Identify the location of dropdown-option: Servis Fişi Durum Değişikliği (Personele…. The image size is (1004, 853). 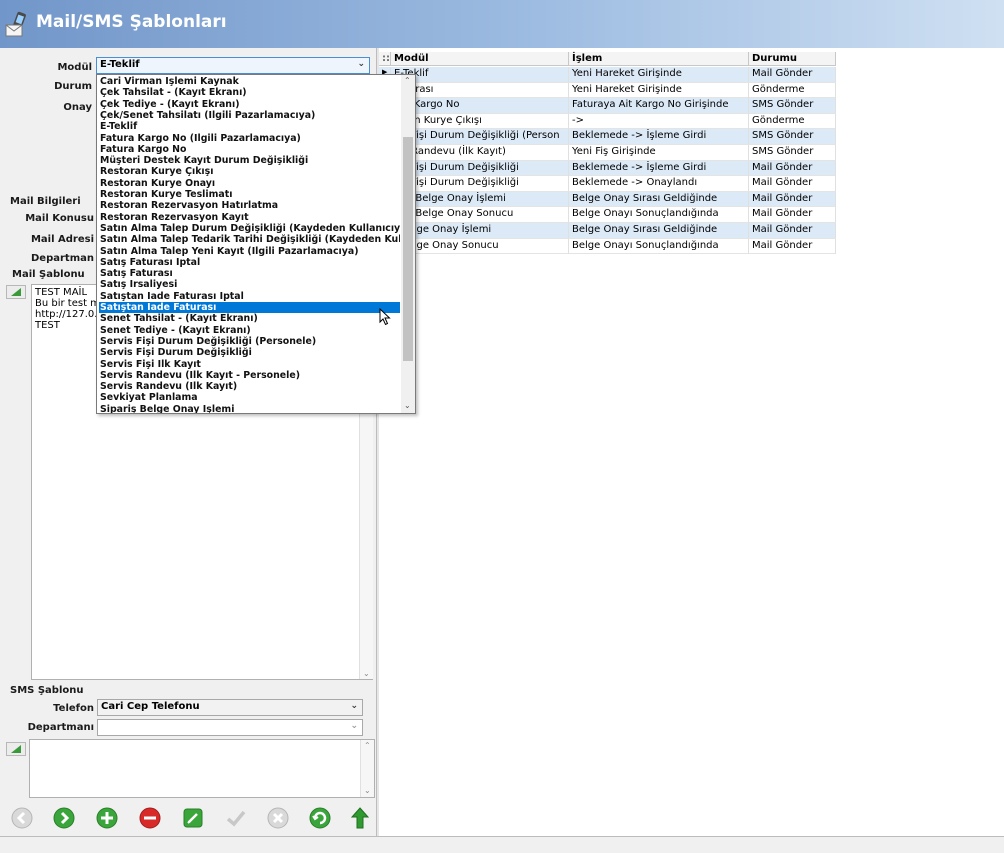
(249, 341).